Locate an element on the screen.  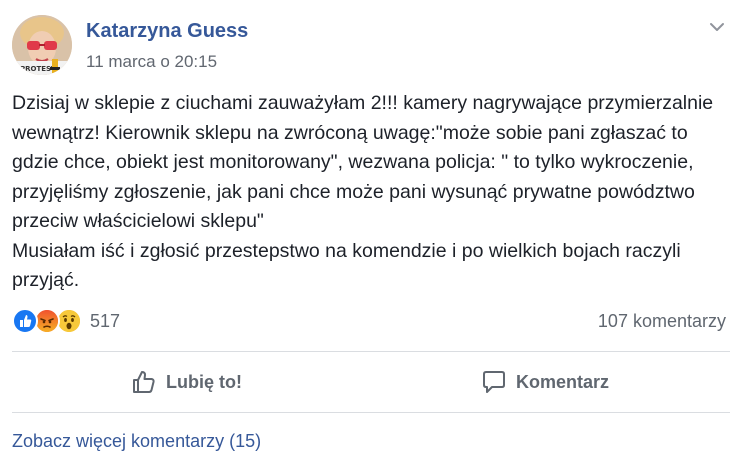
avatar: PROTEST is located at coordinates (42, 45).